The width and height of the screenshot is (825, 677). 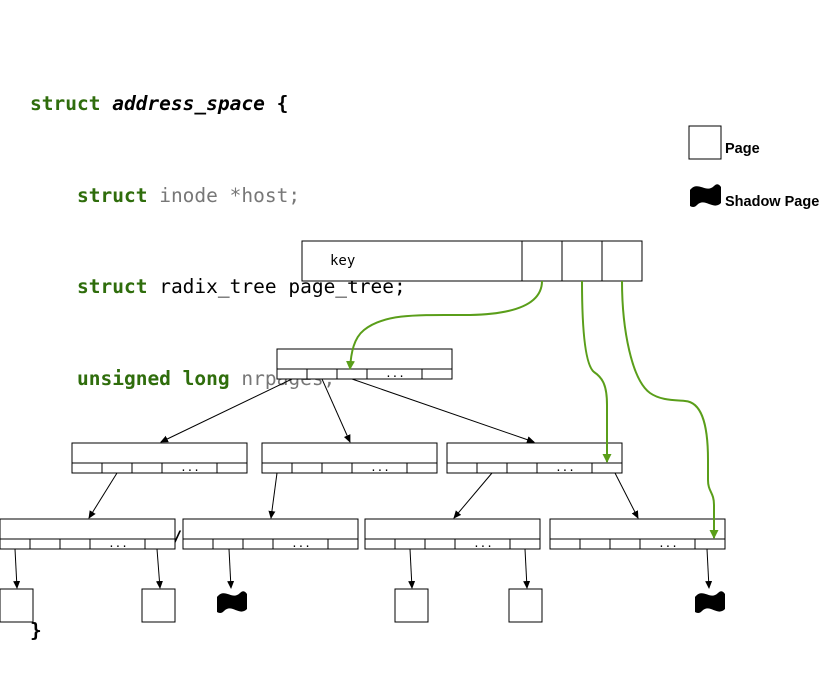 What do you see at coordinates (742, 149) in the screenshot?
I see `legend-page-label: Page` at bounding box center [742, 149].